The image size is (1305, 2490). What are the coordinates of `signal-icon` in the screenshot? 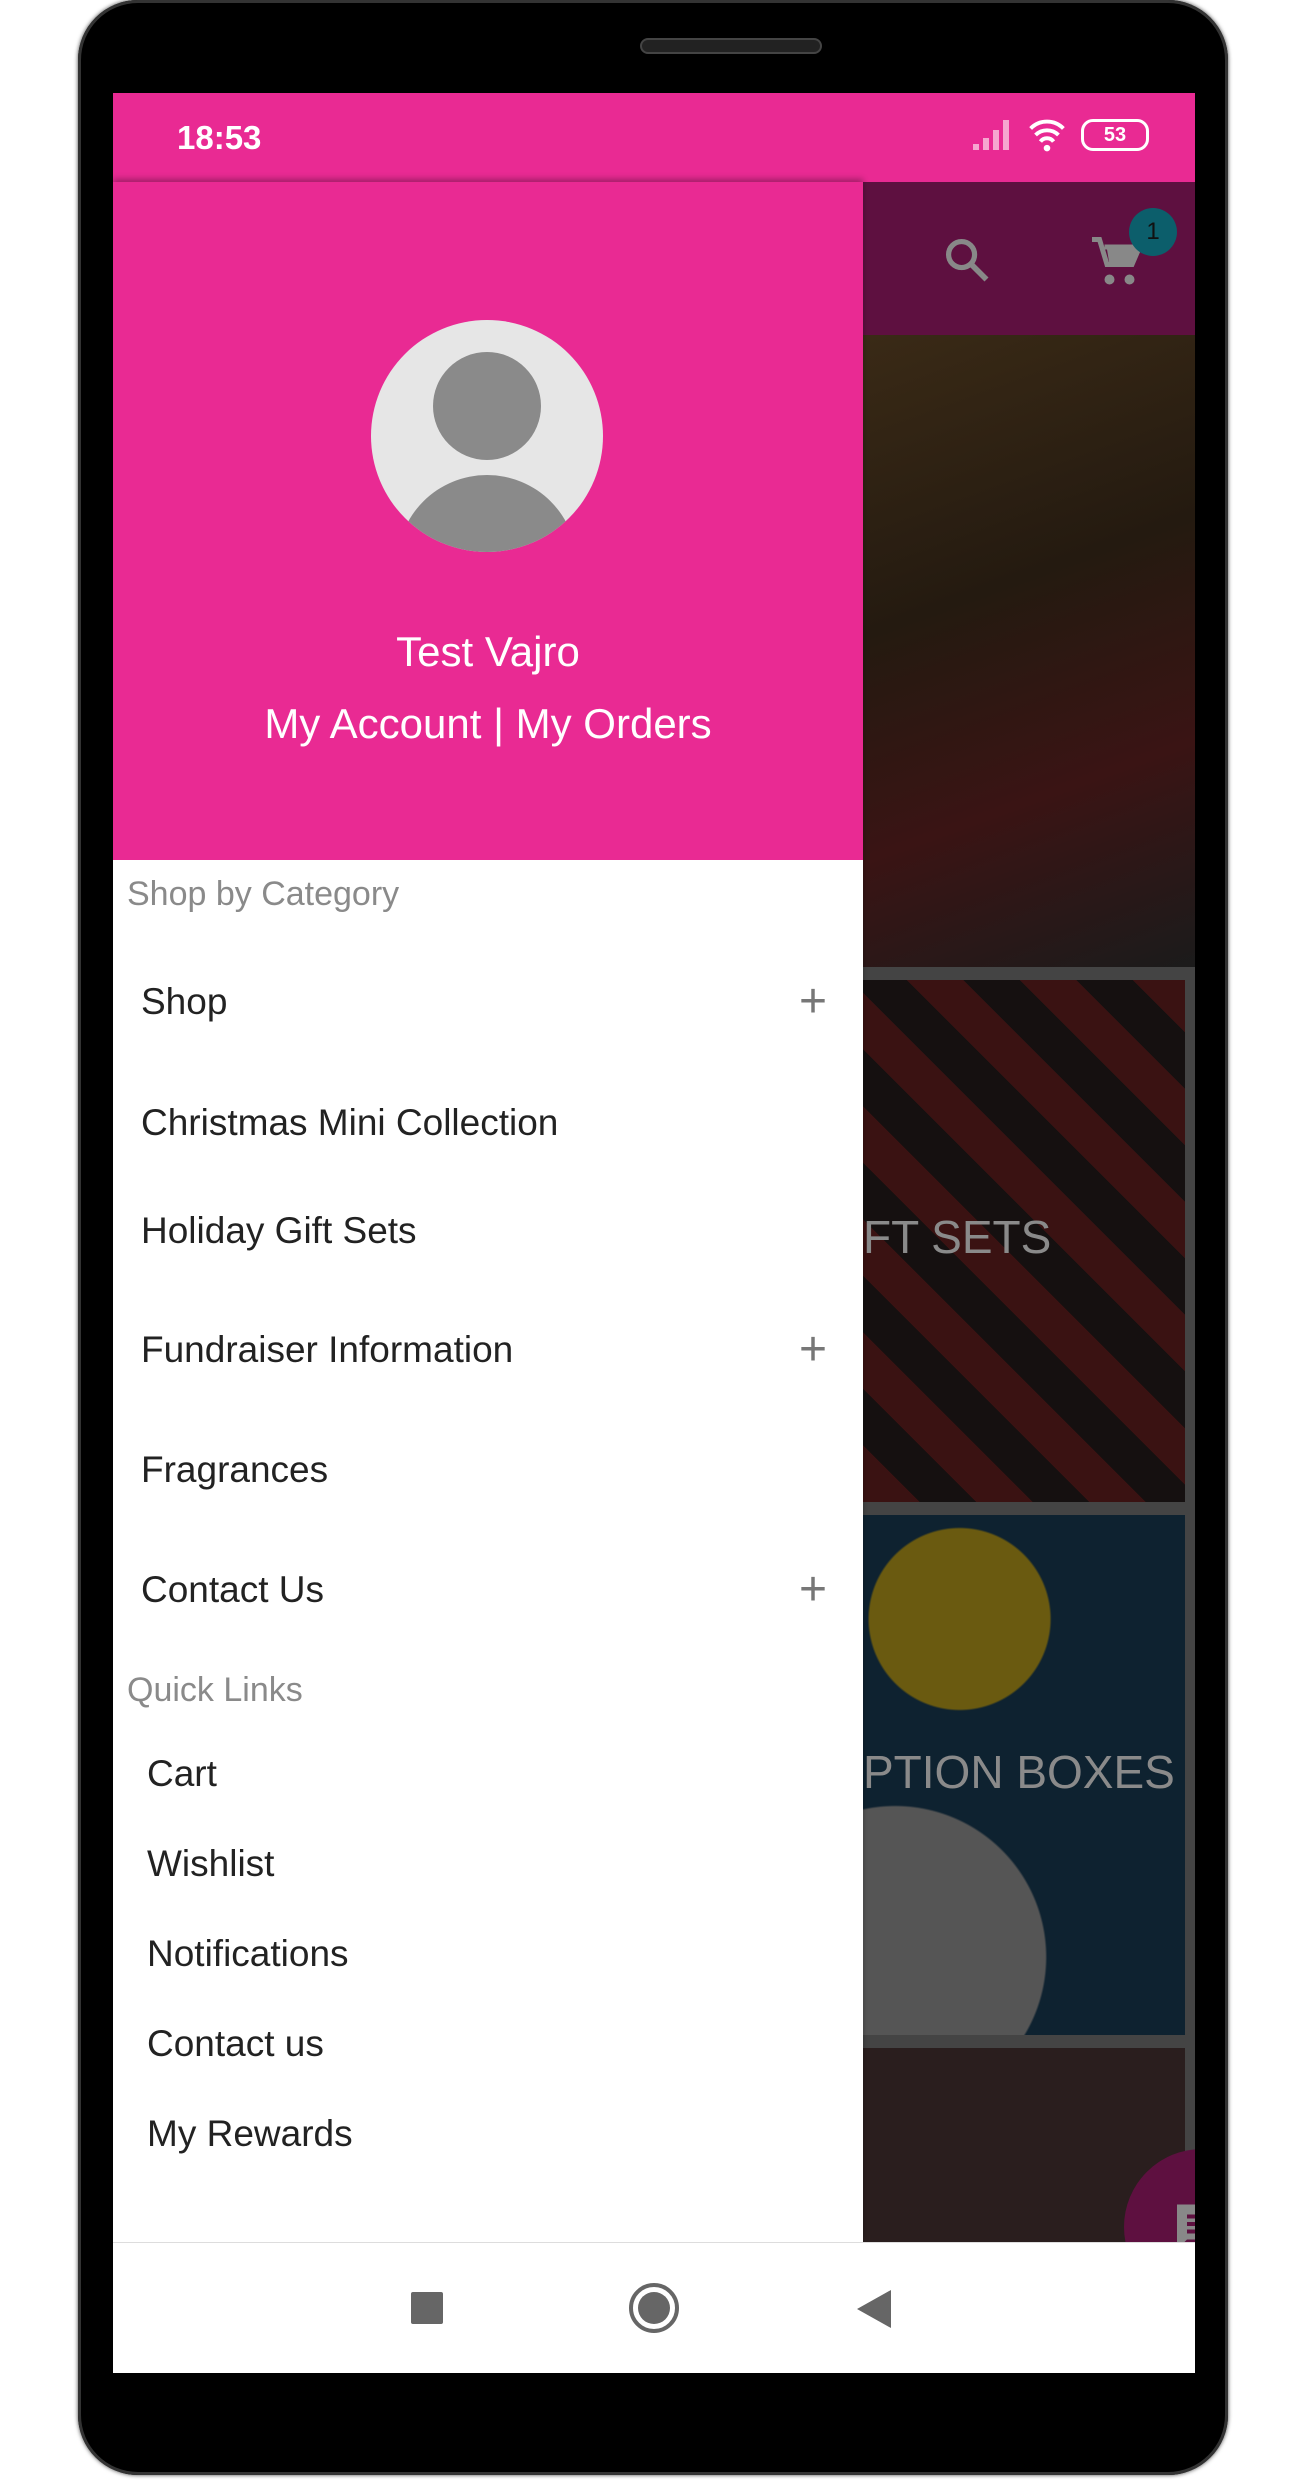 It's located at (991, 135).